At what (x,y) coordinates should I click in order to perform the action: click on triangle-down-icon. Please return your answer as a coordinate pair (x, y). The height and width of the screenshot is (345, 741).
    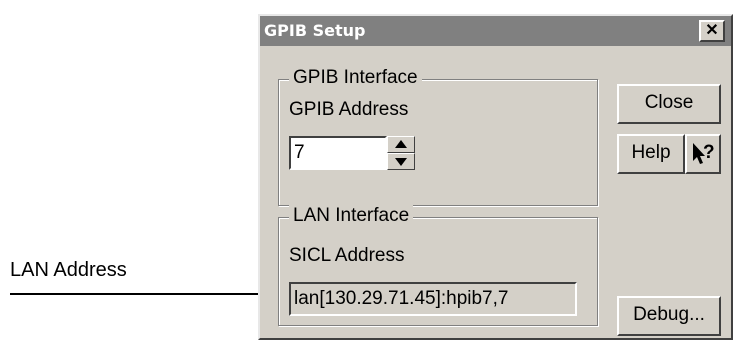
    Looking at the image, I should click on (401, 162).